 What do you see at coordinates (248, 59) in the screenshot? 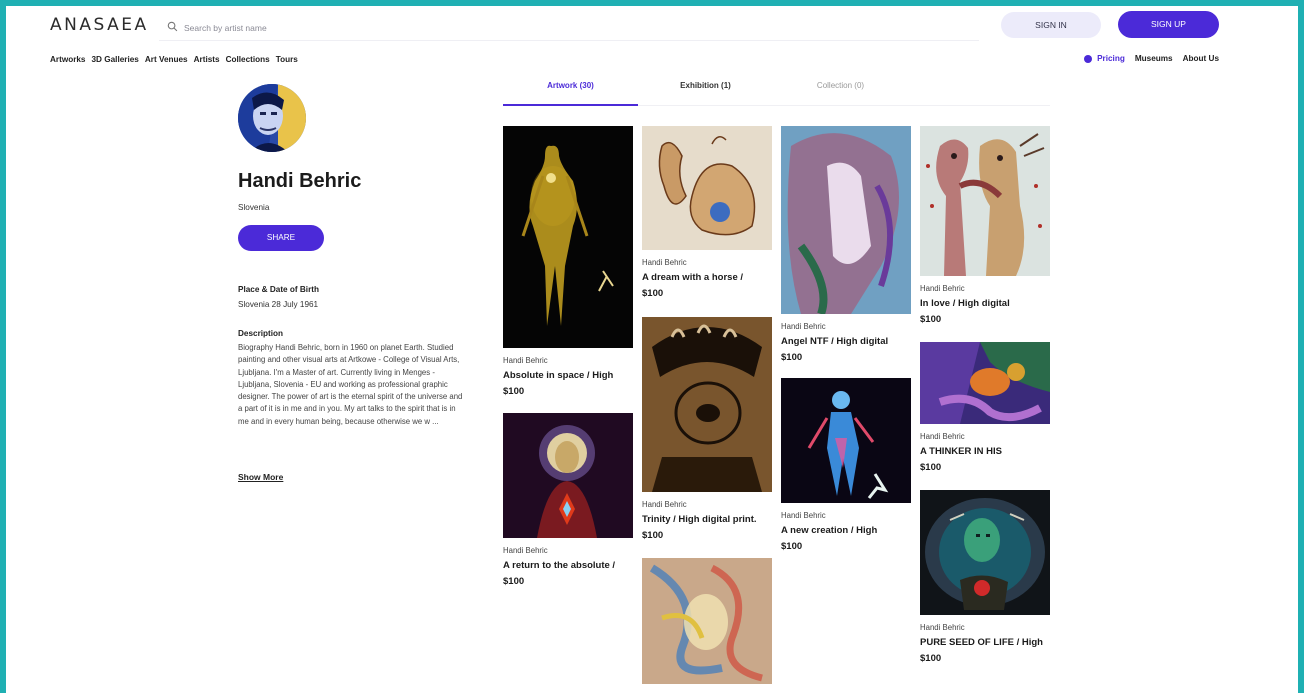
I see `nav-collections: Collections` at bounding box center [248, 59].